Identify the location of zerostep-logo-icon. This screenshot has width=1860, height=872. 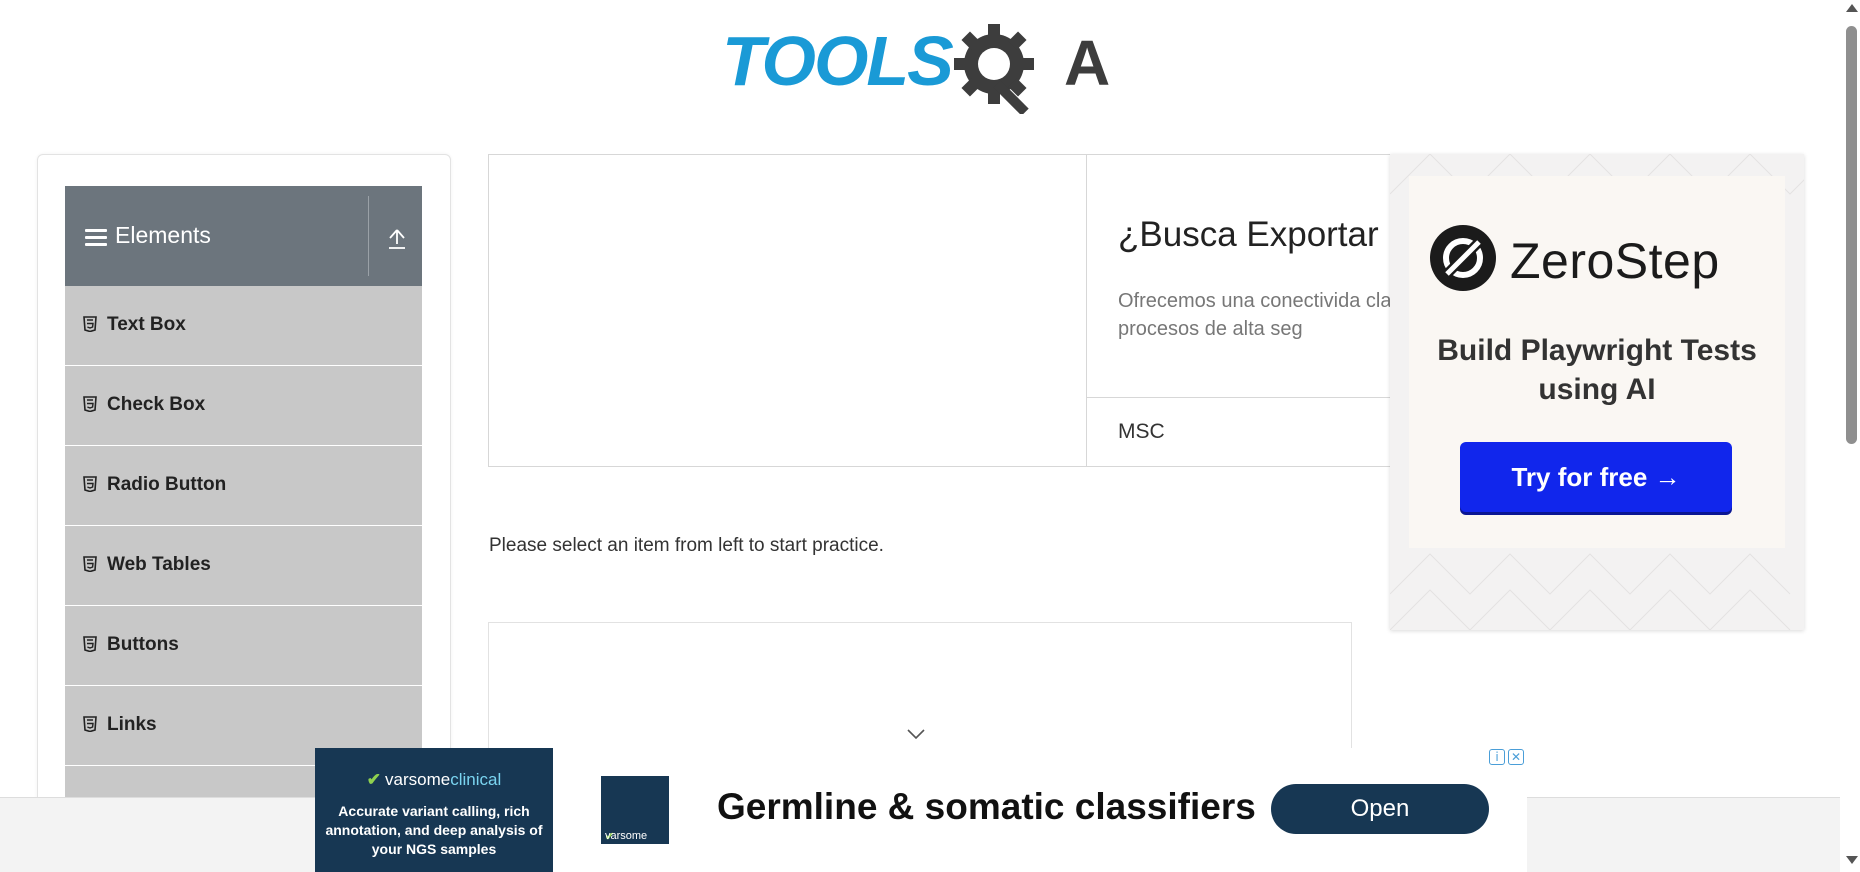
(1463, 258).